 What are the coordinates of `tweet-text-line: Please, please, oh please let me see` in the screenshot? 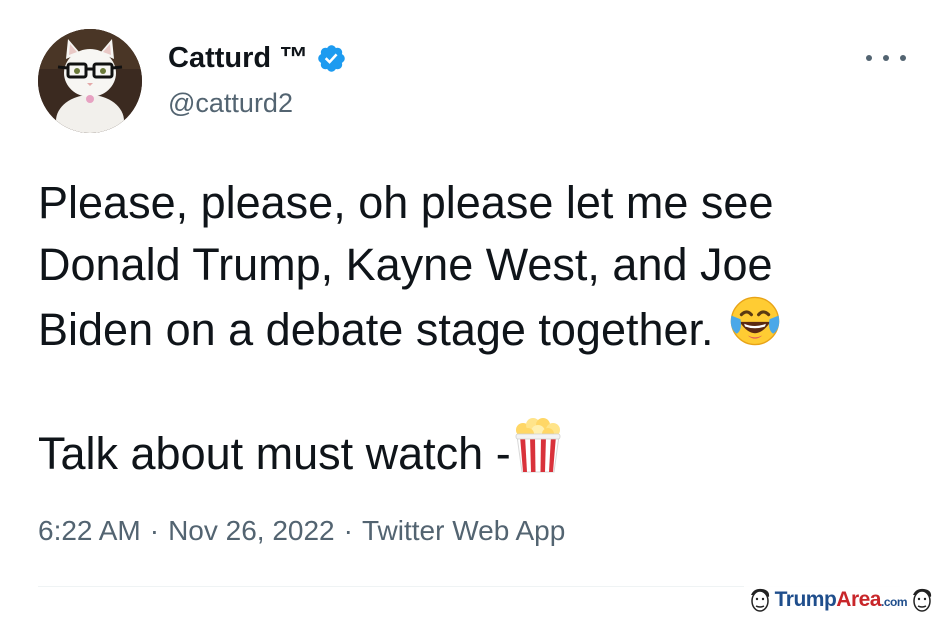 It's located at (406, 202).